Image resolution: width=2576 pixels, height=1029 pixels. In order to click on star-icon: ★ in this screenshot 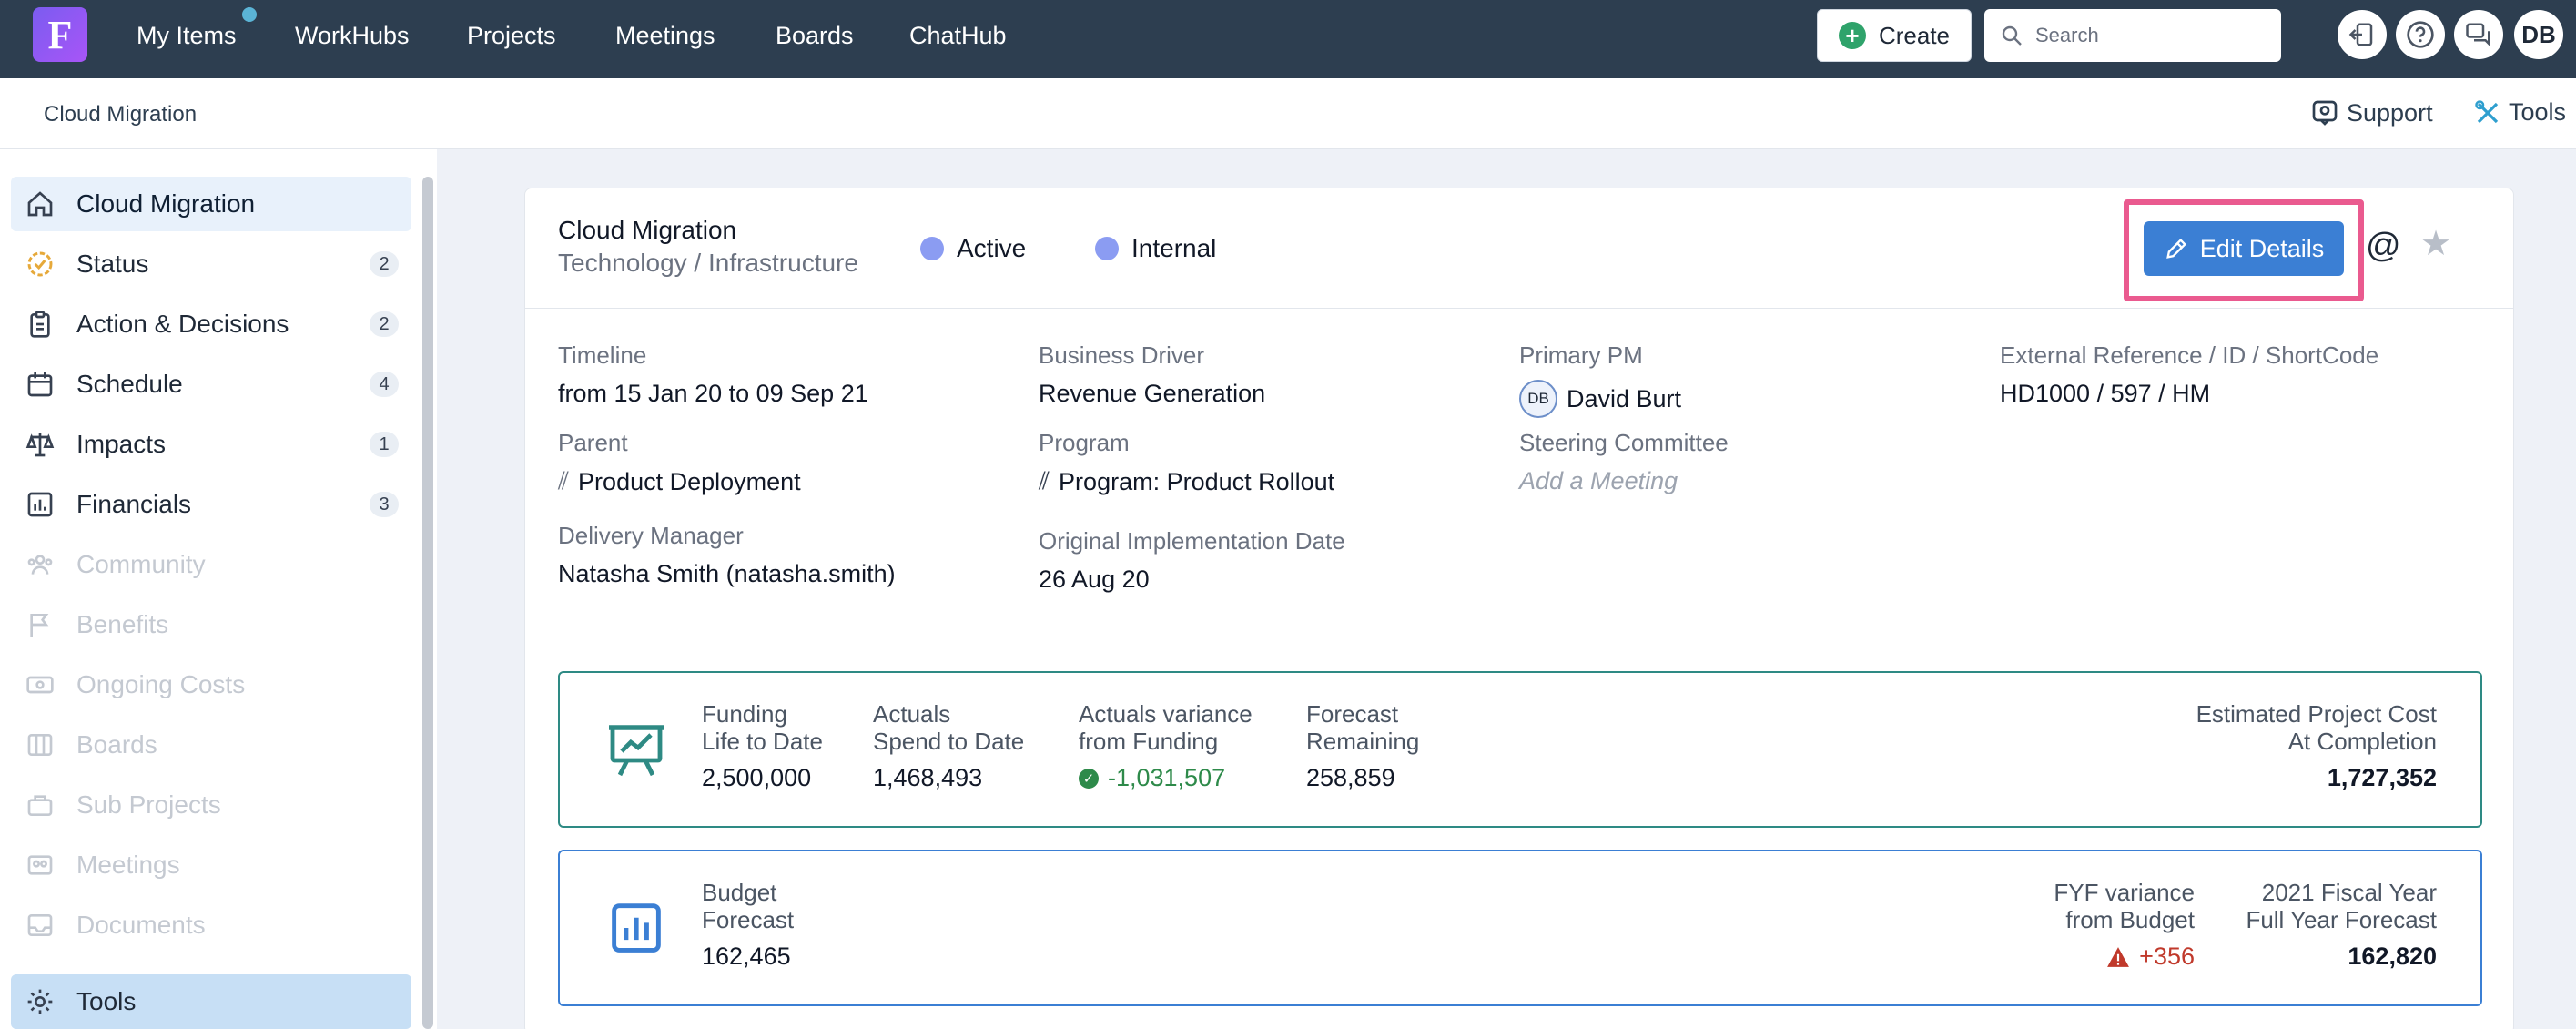, I will do `click(2435, 243)`.